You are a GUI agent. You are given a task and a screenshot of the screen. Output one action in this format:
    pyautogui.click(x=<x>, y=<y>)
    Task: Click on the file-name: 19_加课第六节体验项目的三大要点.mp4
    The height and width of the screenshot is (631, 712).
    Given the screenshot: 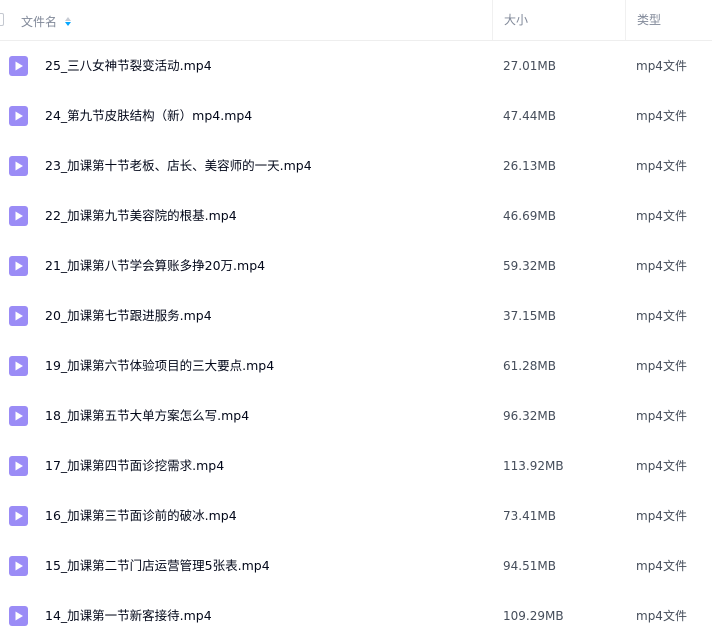 What is the action you would take?
    pyautogui.click(x=159, y=366)
    